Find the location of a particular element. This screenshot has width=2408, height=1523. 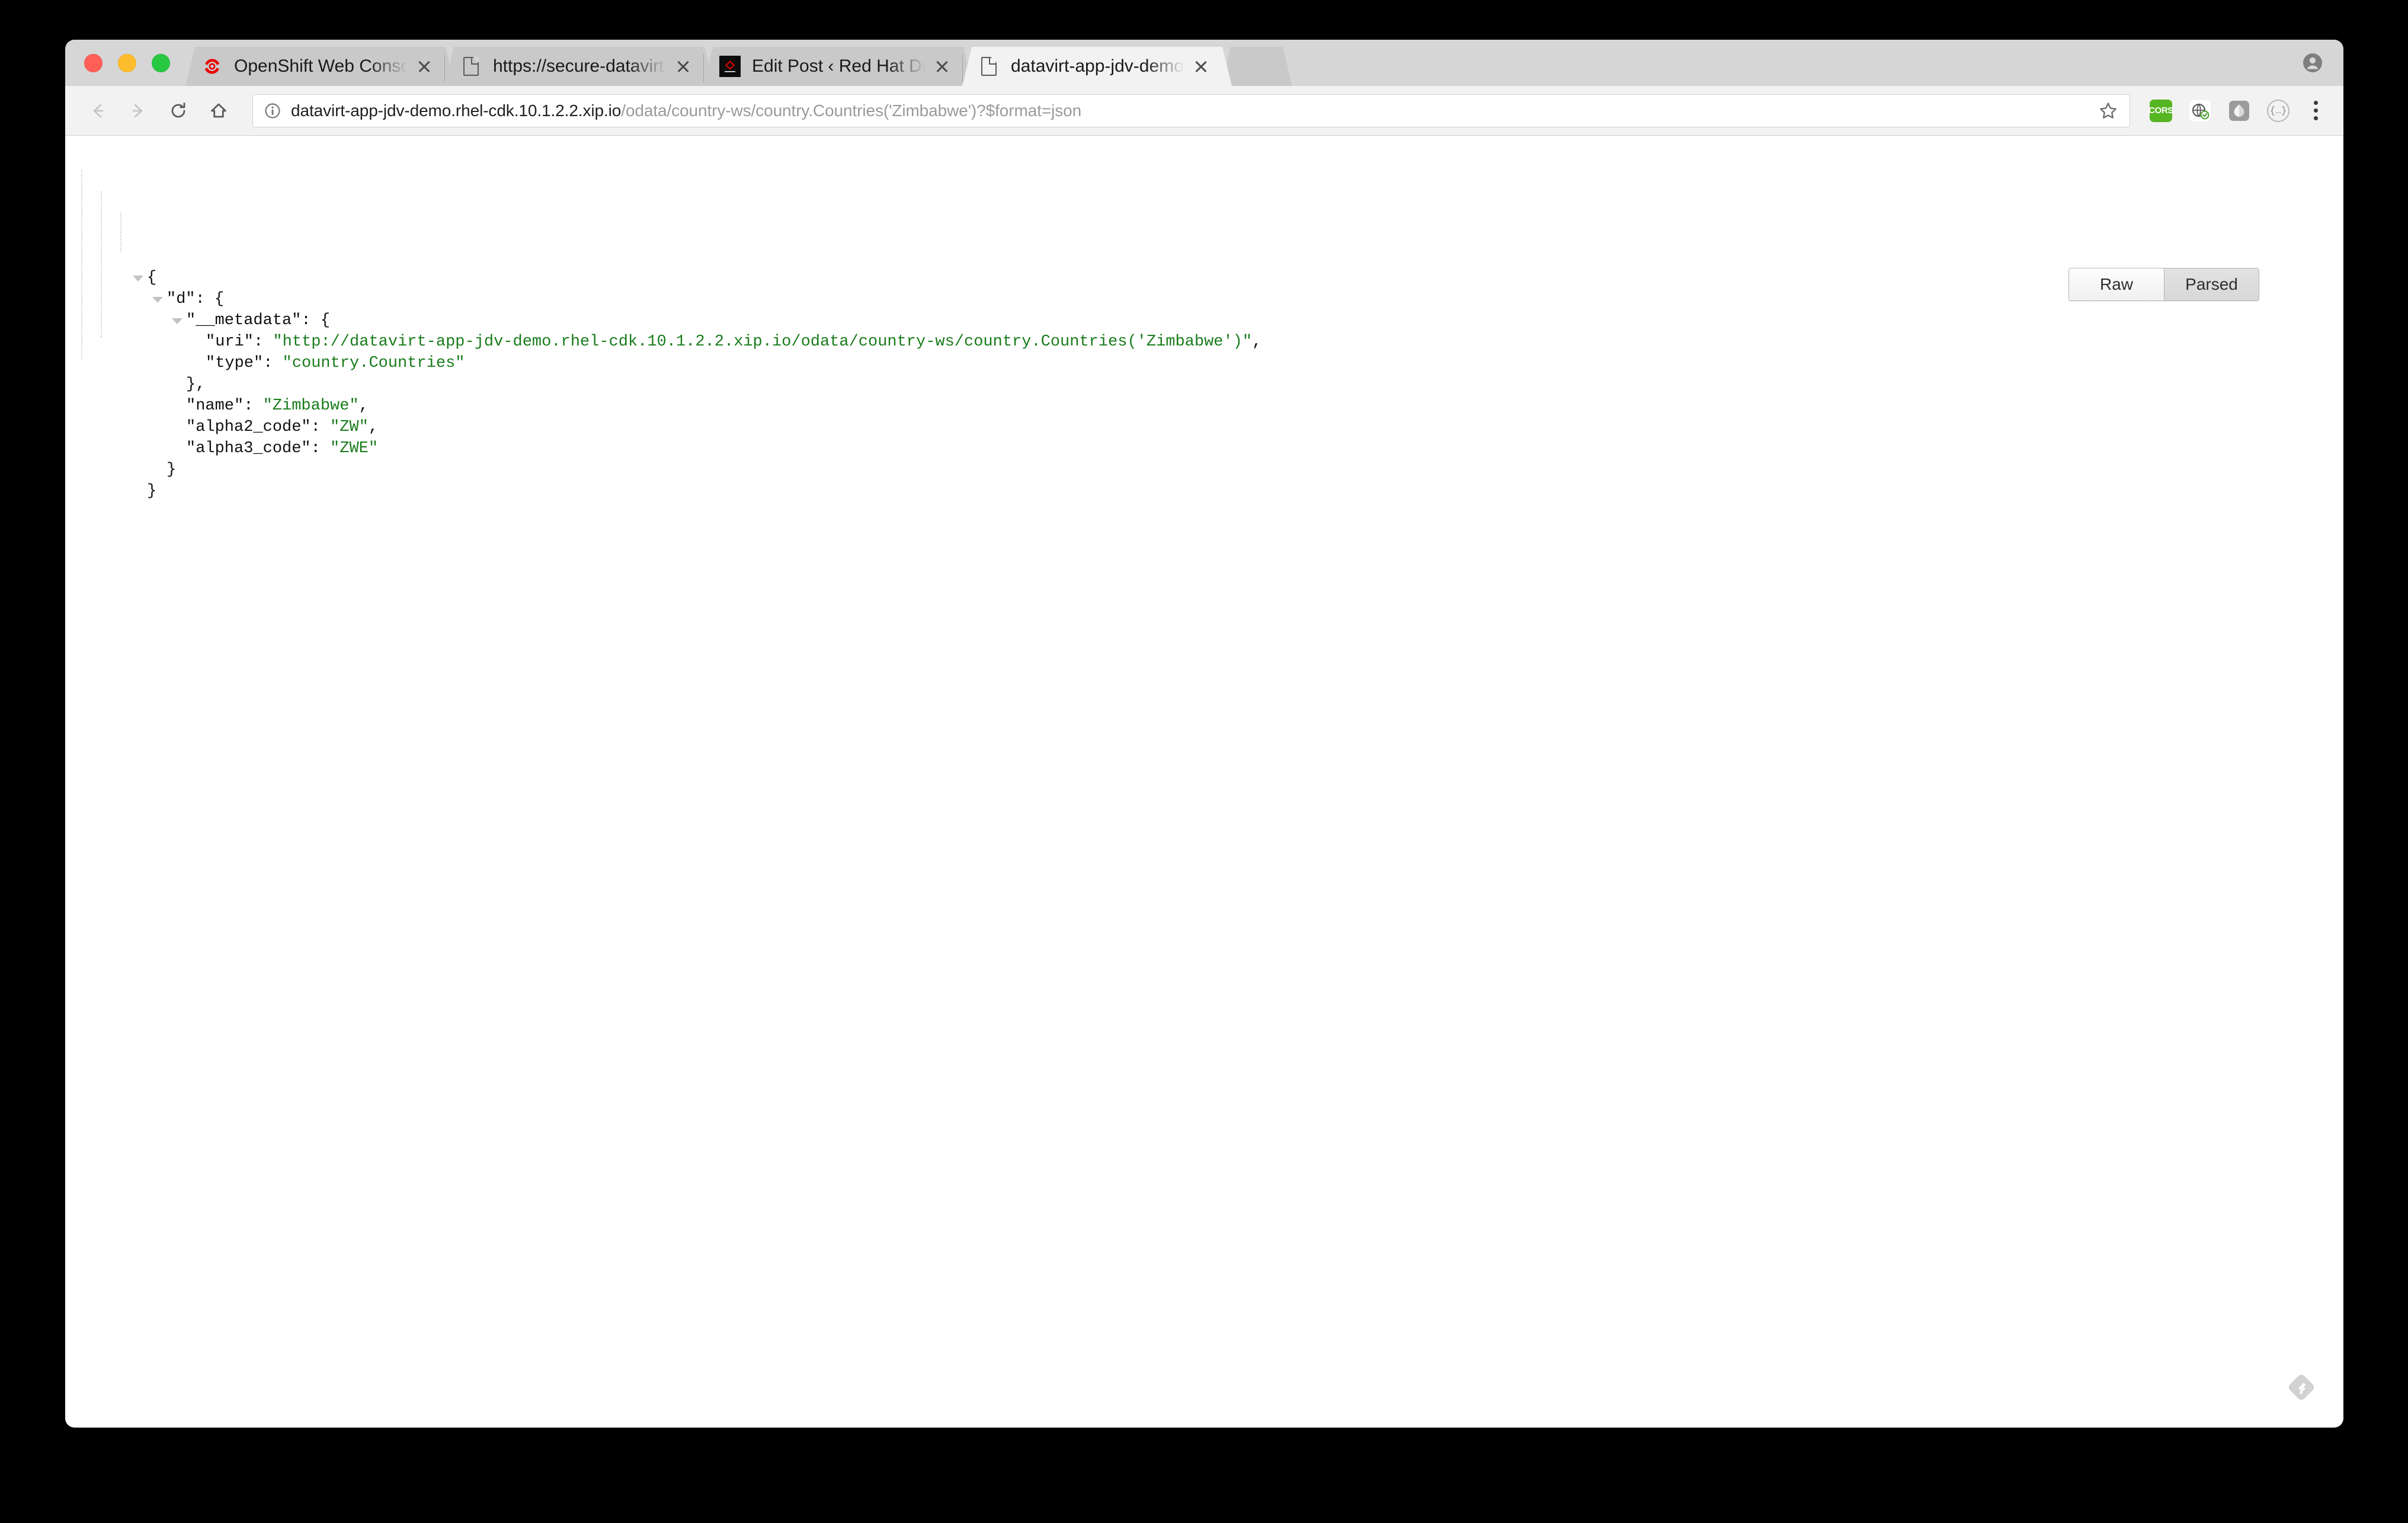

window-traffic-lights is located at coordinates (125, 63).